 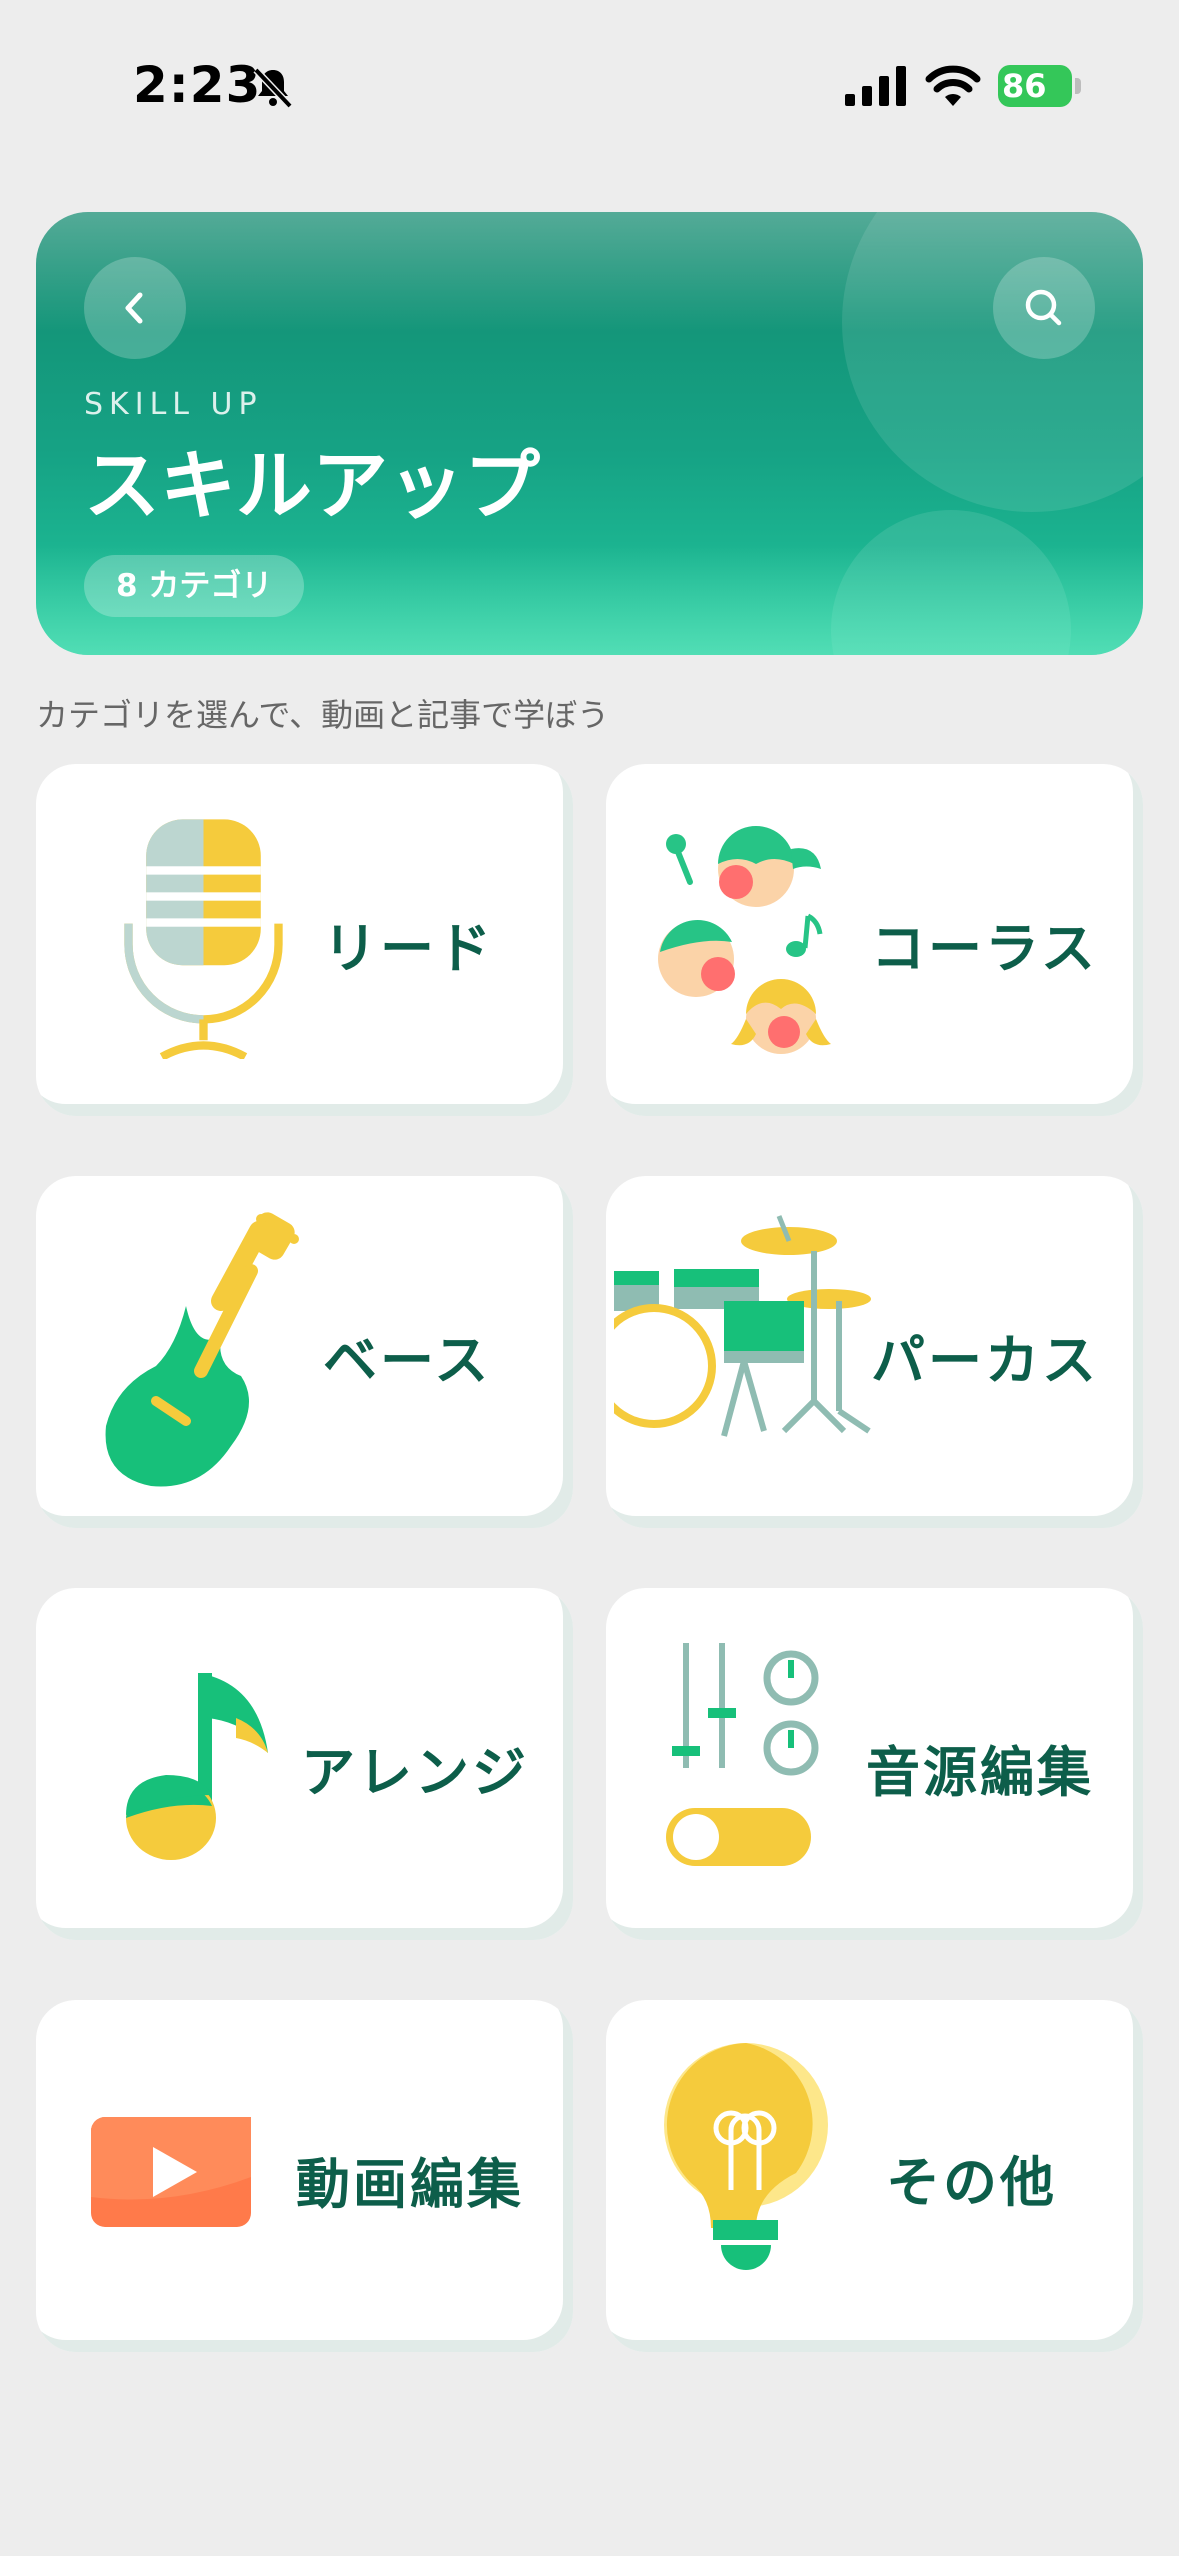 What do you see at coordinates (312, 485) in the screenshot?
I see `page-title: スキルアップ` at bounding box center [312, 485].